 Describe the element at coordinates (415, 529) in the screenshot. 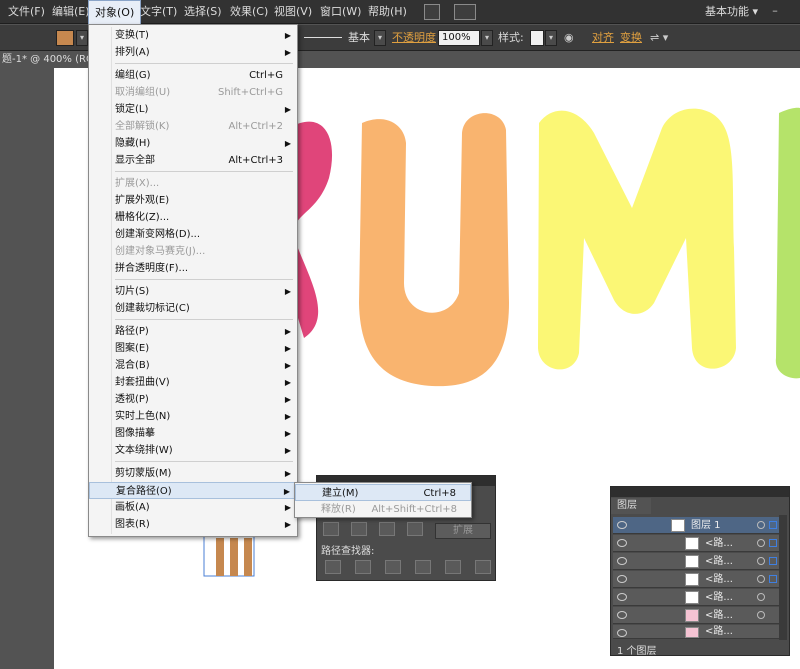

I see `exclude-icon` at that location.